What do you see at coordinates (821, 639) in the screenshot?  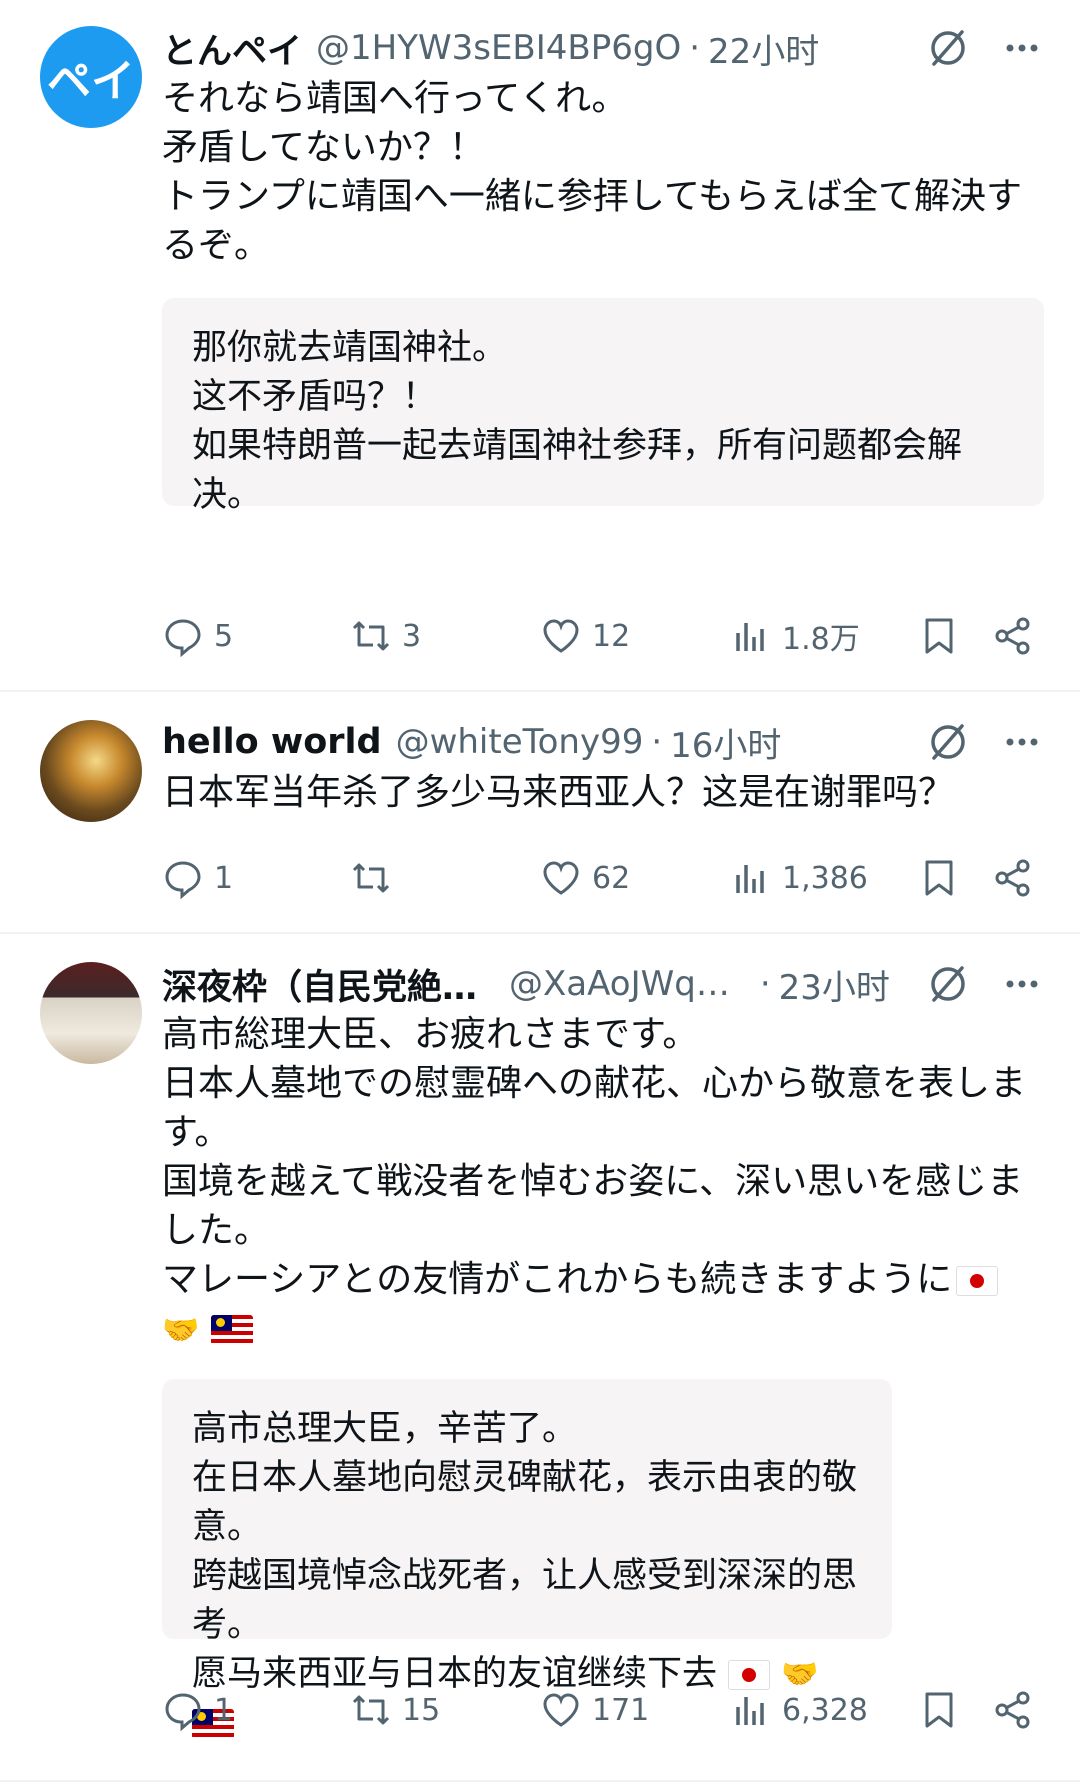 I see `views-count: 1.8万` at bounding box center [821, 639].